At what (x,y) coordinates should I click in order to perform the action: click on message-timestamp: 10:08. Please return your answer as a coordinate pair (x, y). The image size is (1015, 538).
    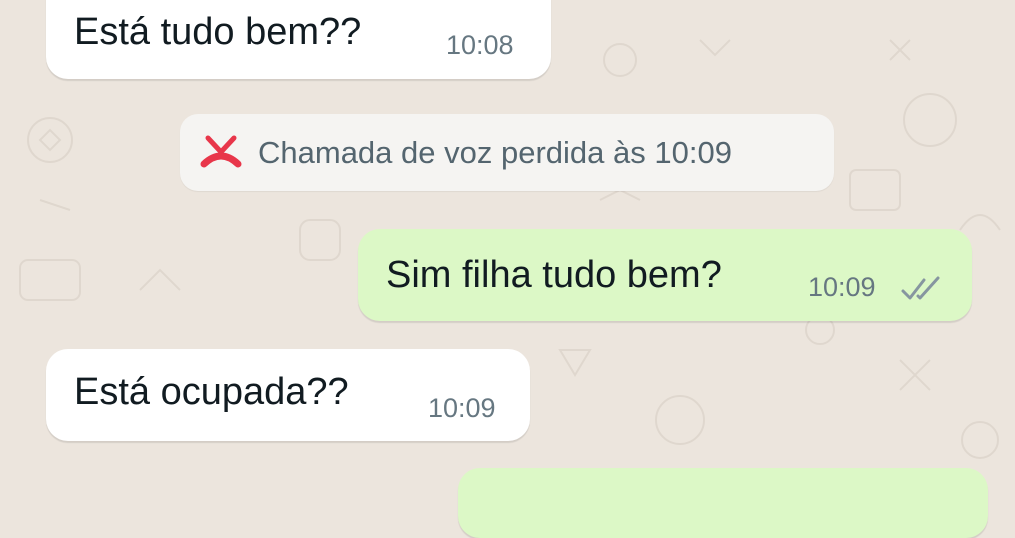
    Looking at the image, I should click on (480, 45).